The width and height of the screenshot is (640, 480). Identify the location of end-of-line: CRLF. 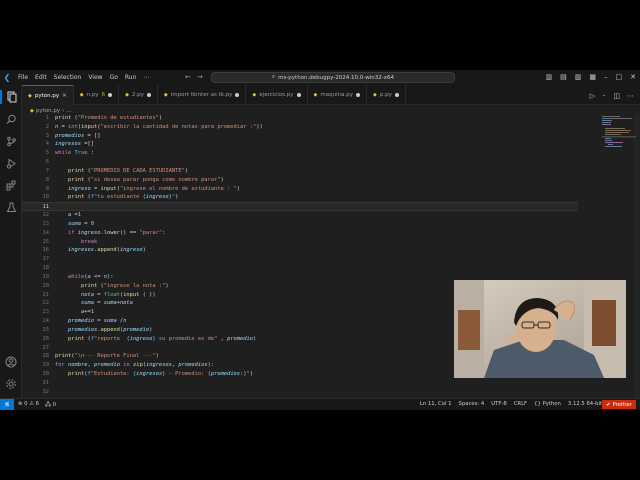
(520, 404).